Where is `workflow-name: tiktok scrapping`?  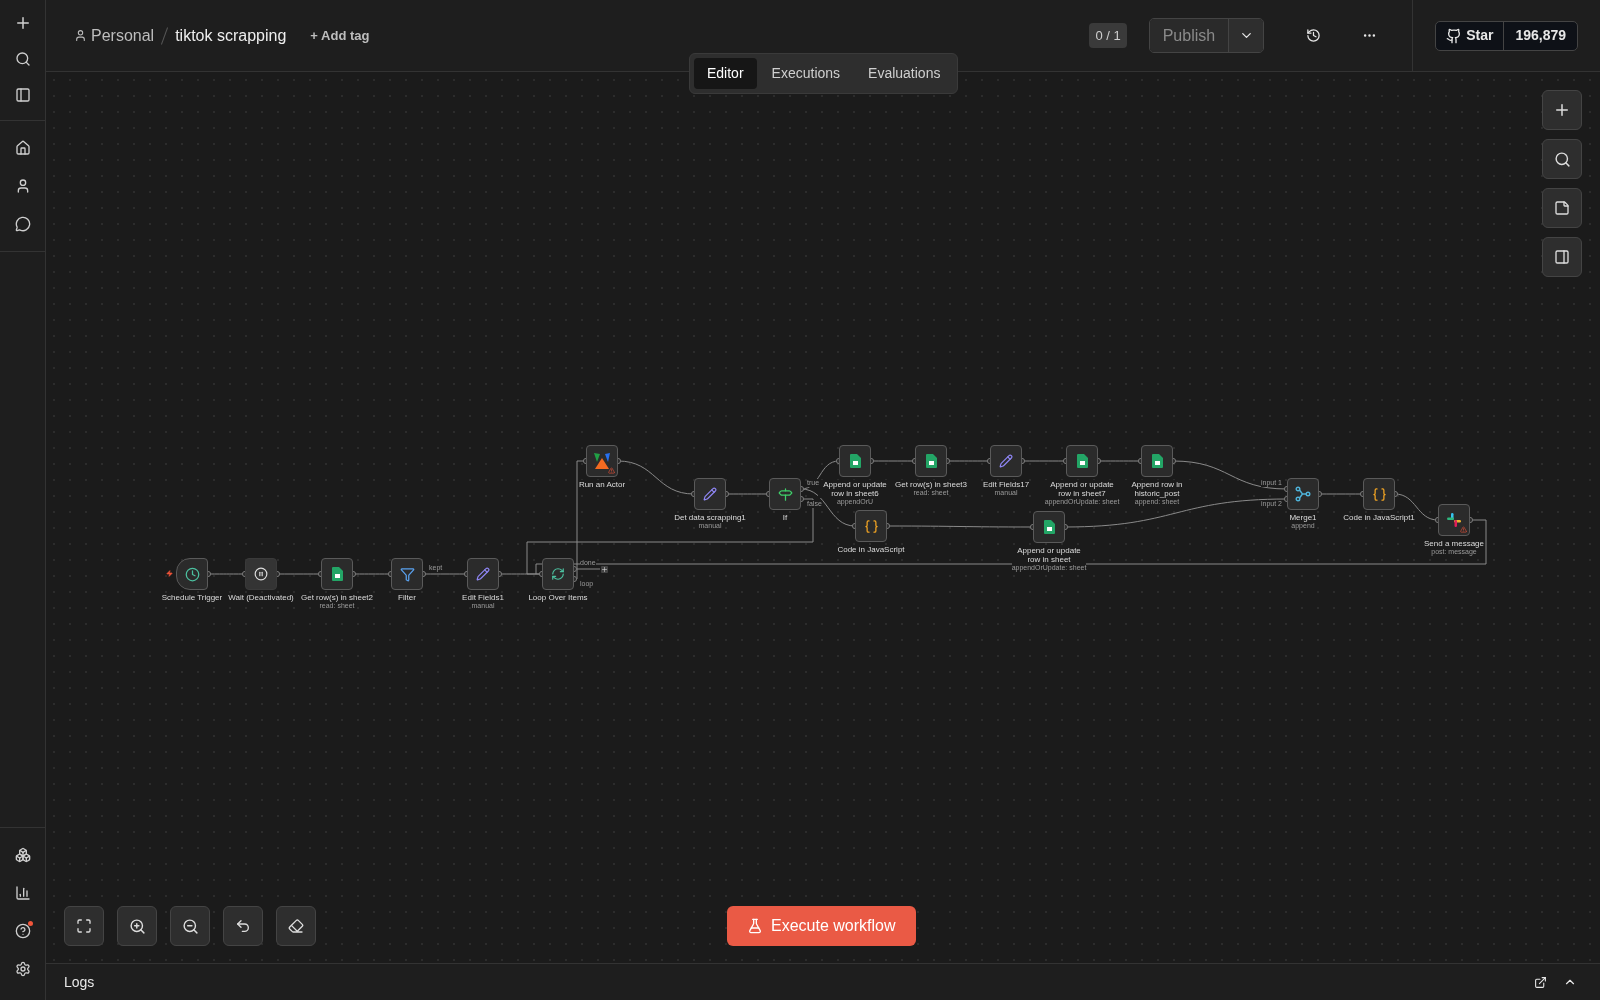
workflow-name: tiktok scrapping is located at coordinates (231, 35).